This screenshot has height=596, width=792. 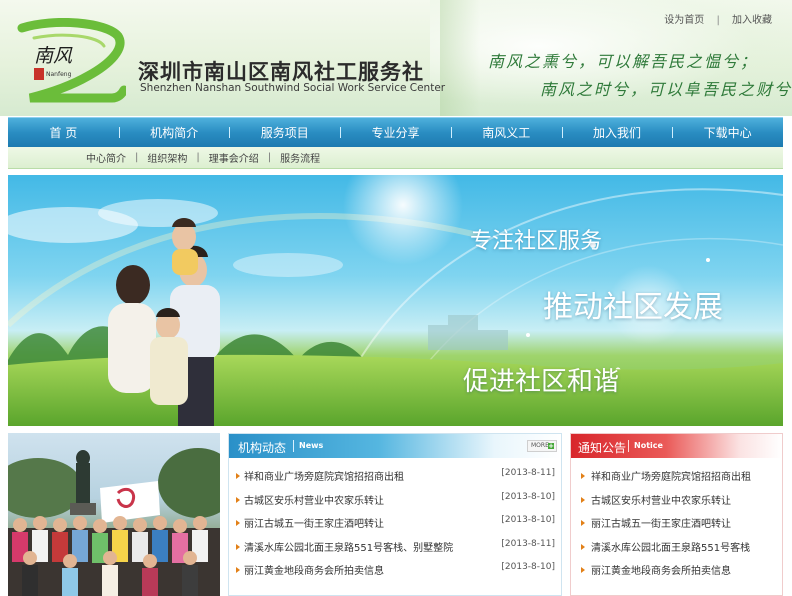 I want to click on notice-item: 清溪水库公园北面王泉路551号客栈, so click(x=676, y=551).